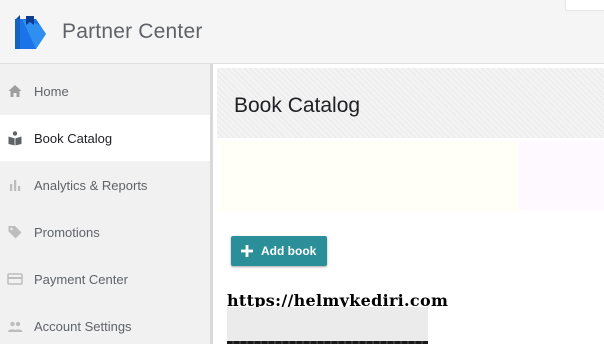 Image resolution: width=604 pixels, height=349 pixels. What do you see at coordinates (584, 5) in the screenshot?
I see `header-corner` at bounding box center [584, 5].